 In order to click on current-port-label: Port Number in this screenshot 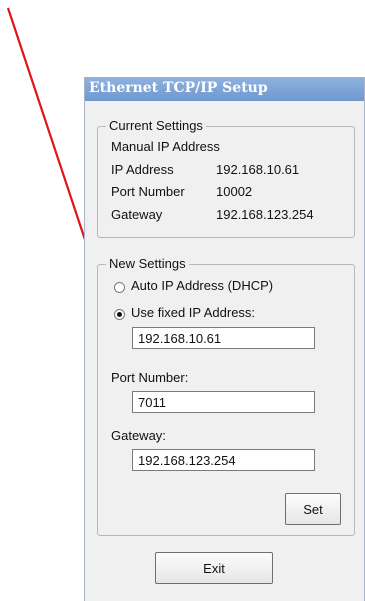, I will do `click(148, 191)`.